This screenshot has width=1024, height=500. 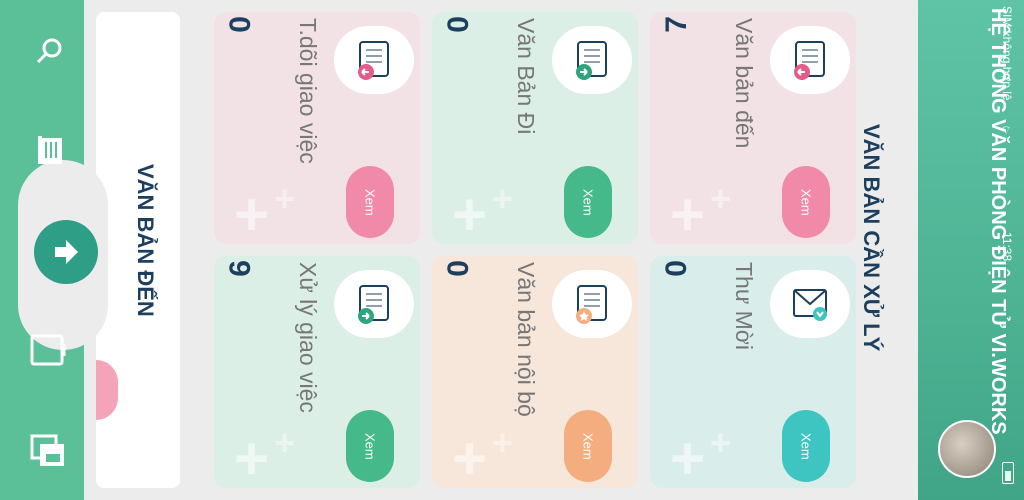 I want to click on card-van-ban-den: + + Văn bản đến 7 Xem, so click(x=753, y=128).